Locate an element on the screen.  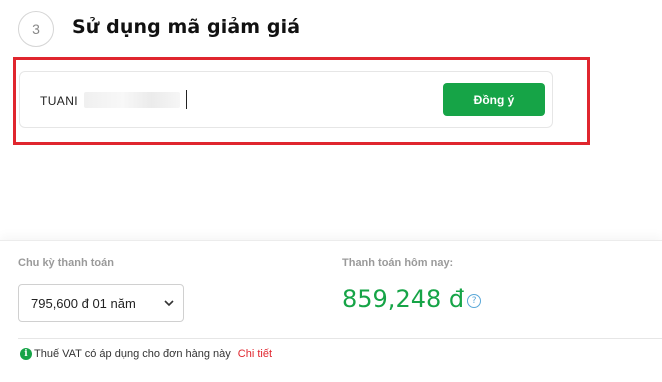
text-caret is located at coordinates (186, 99).